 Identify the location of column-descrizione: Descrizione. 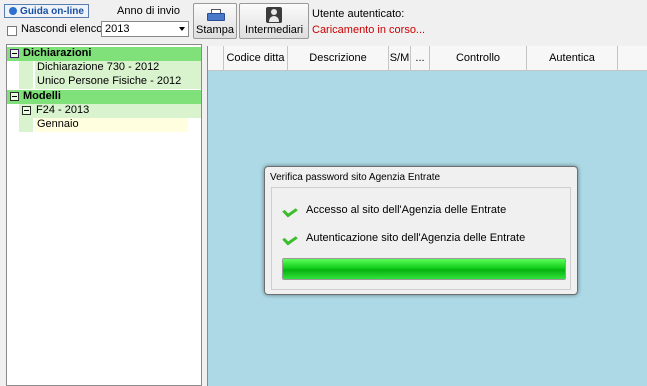
(338, 58).